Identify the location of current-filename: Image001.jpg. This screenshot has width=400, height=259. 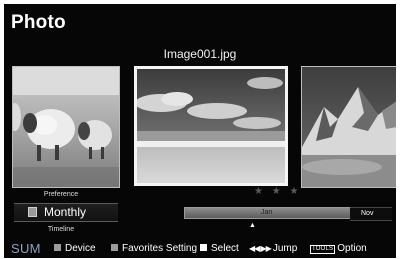
(200, 54).